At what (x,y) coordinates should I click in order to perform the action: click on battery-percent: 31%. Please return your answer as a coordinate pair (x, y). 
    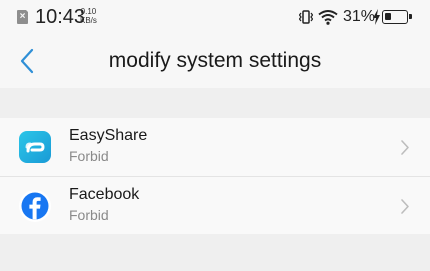
    Looking at the image, I should click on (359, 16).